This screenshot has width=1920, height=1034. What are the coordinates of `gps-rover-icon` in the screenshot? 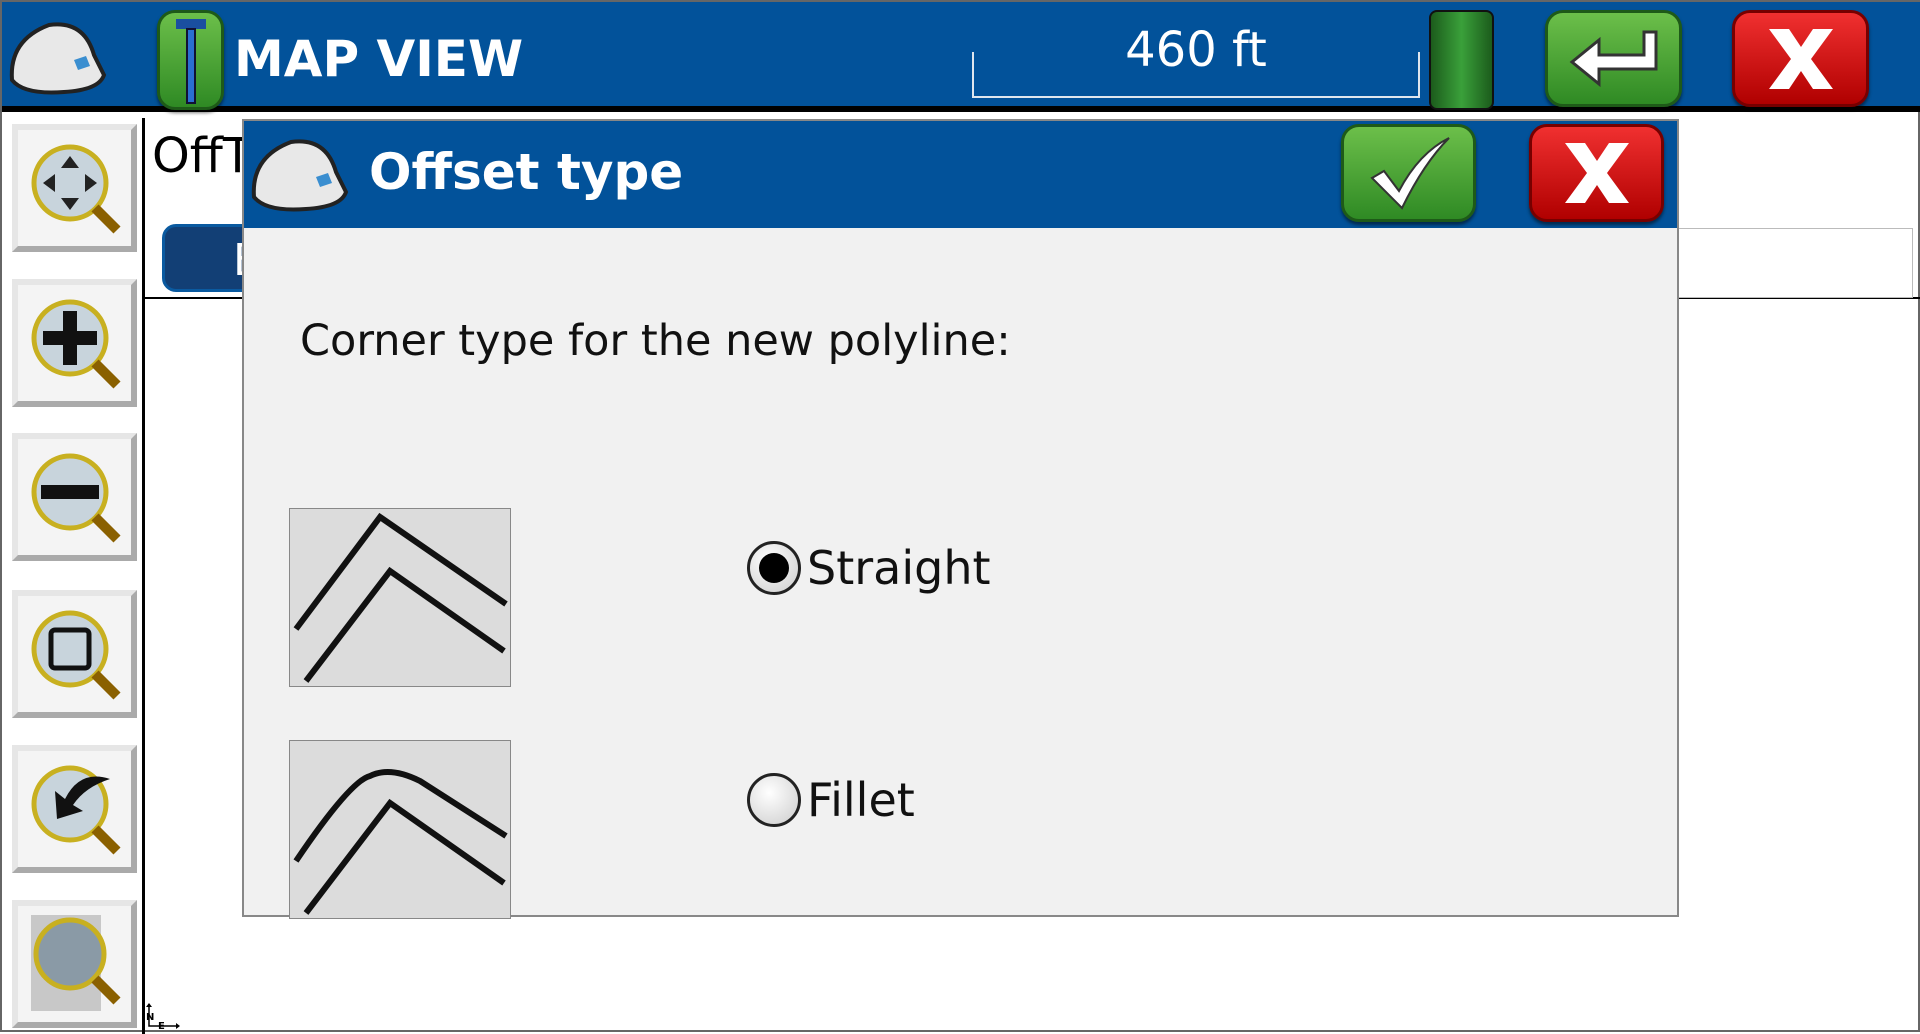 It's located at (190, 61).